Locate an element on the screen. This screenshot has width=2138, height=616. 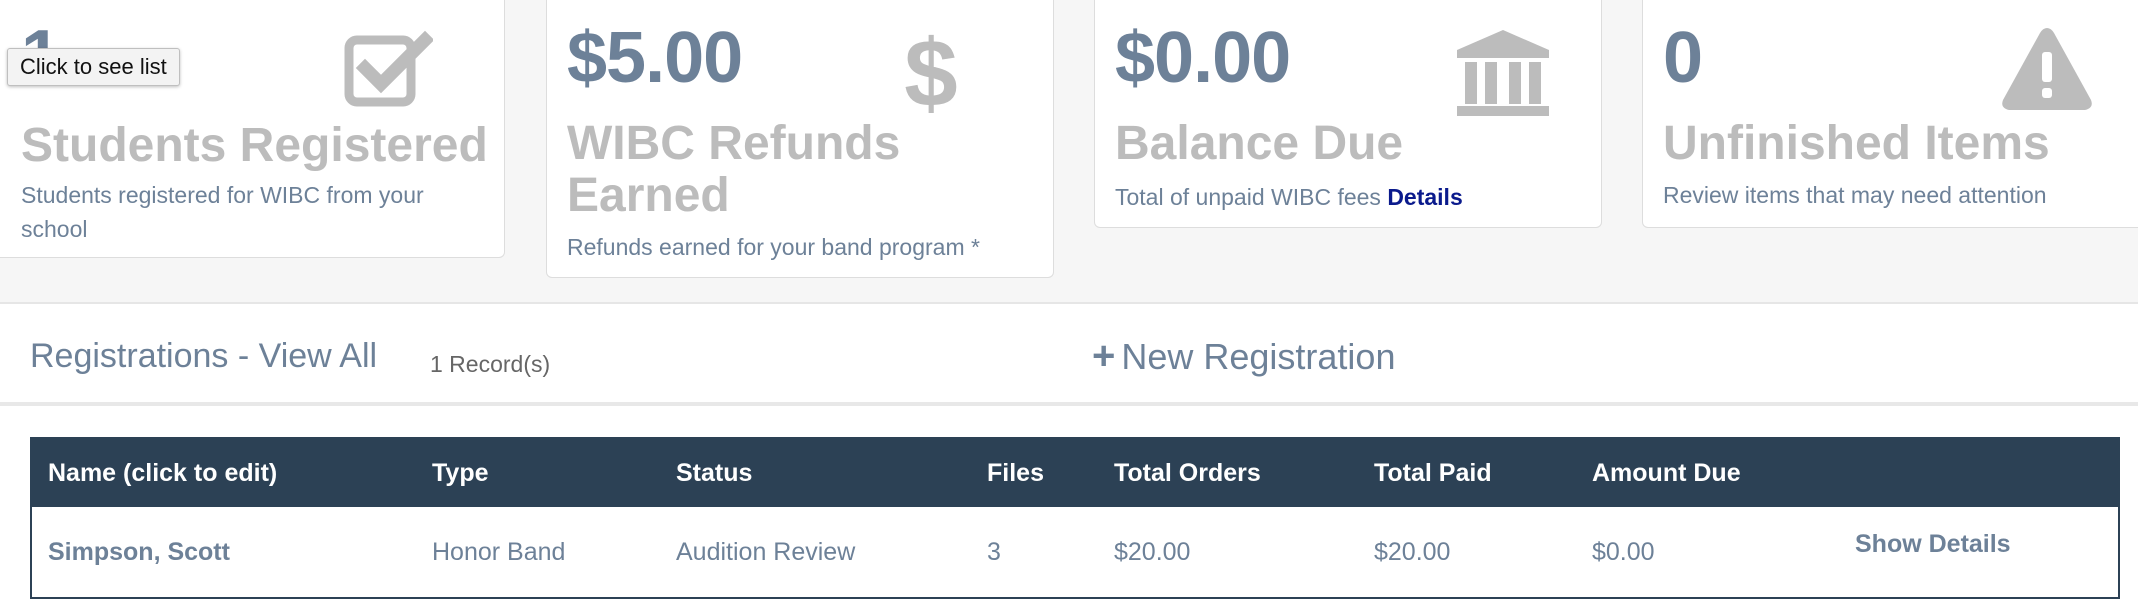
registration-files: 3 is located at coordinates (1034, 553).